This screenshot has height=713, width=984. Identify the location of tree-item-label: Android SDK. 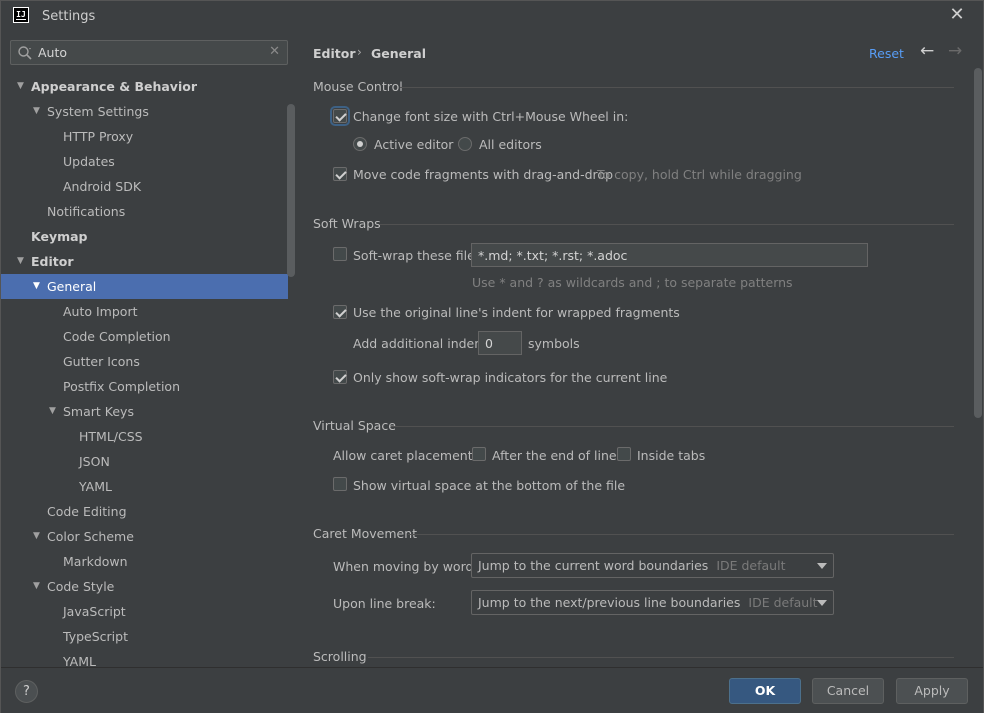
(102, 186).